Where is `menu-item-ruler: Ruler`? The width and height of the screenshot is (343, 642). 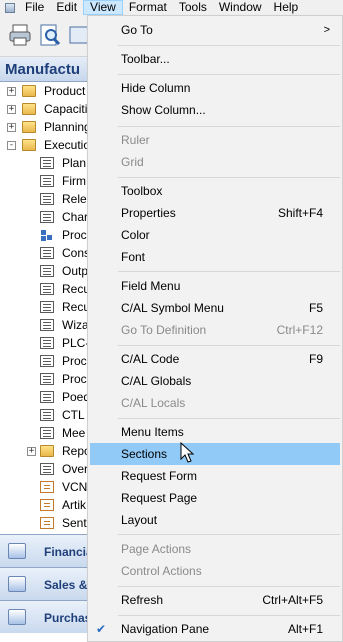
menu-item-ruler: Ruler is located at coordinates (215, 140).